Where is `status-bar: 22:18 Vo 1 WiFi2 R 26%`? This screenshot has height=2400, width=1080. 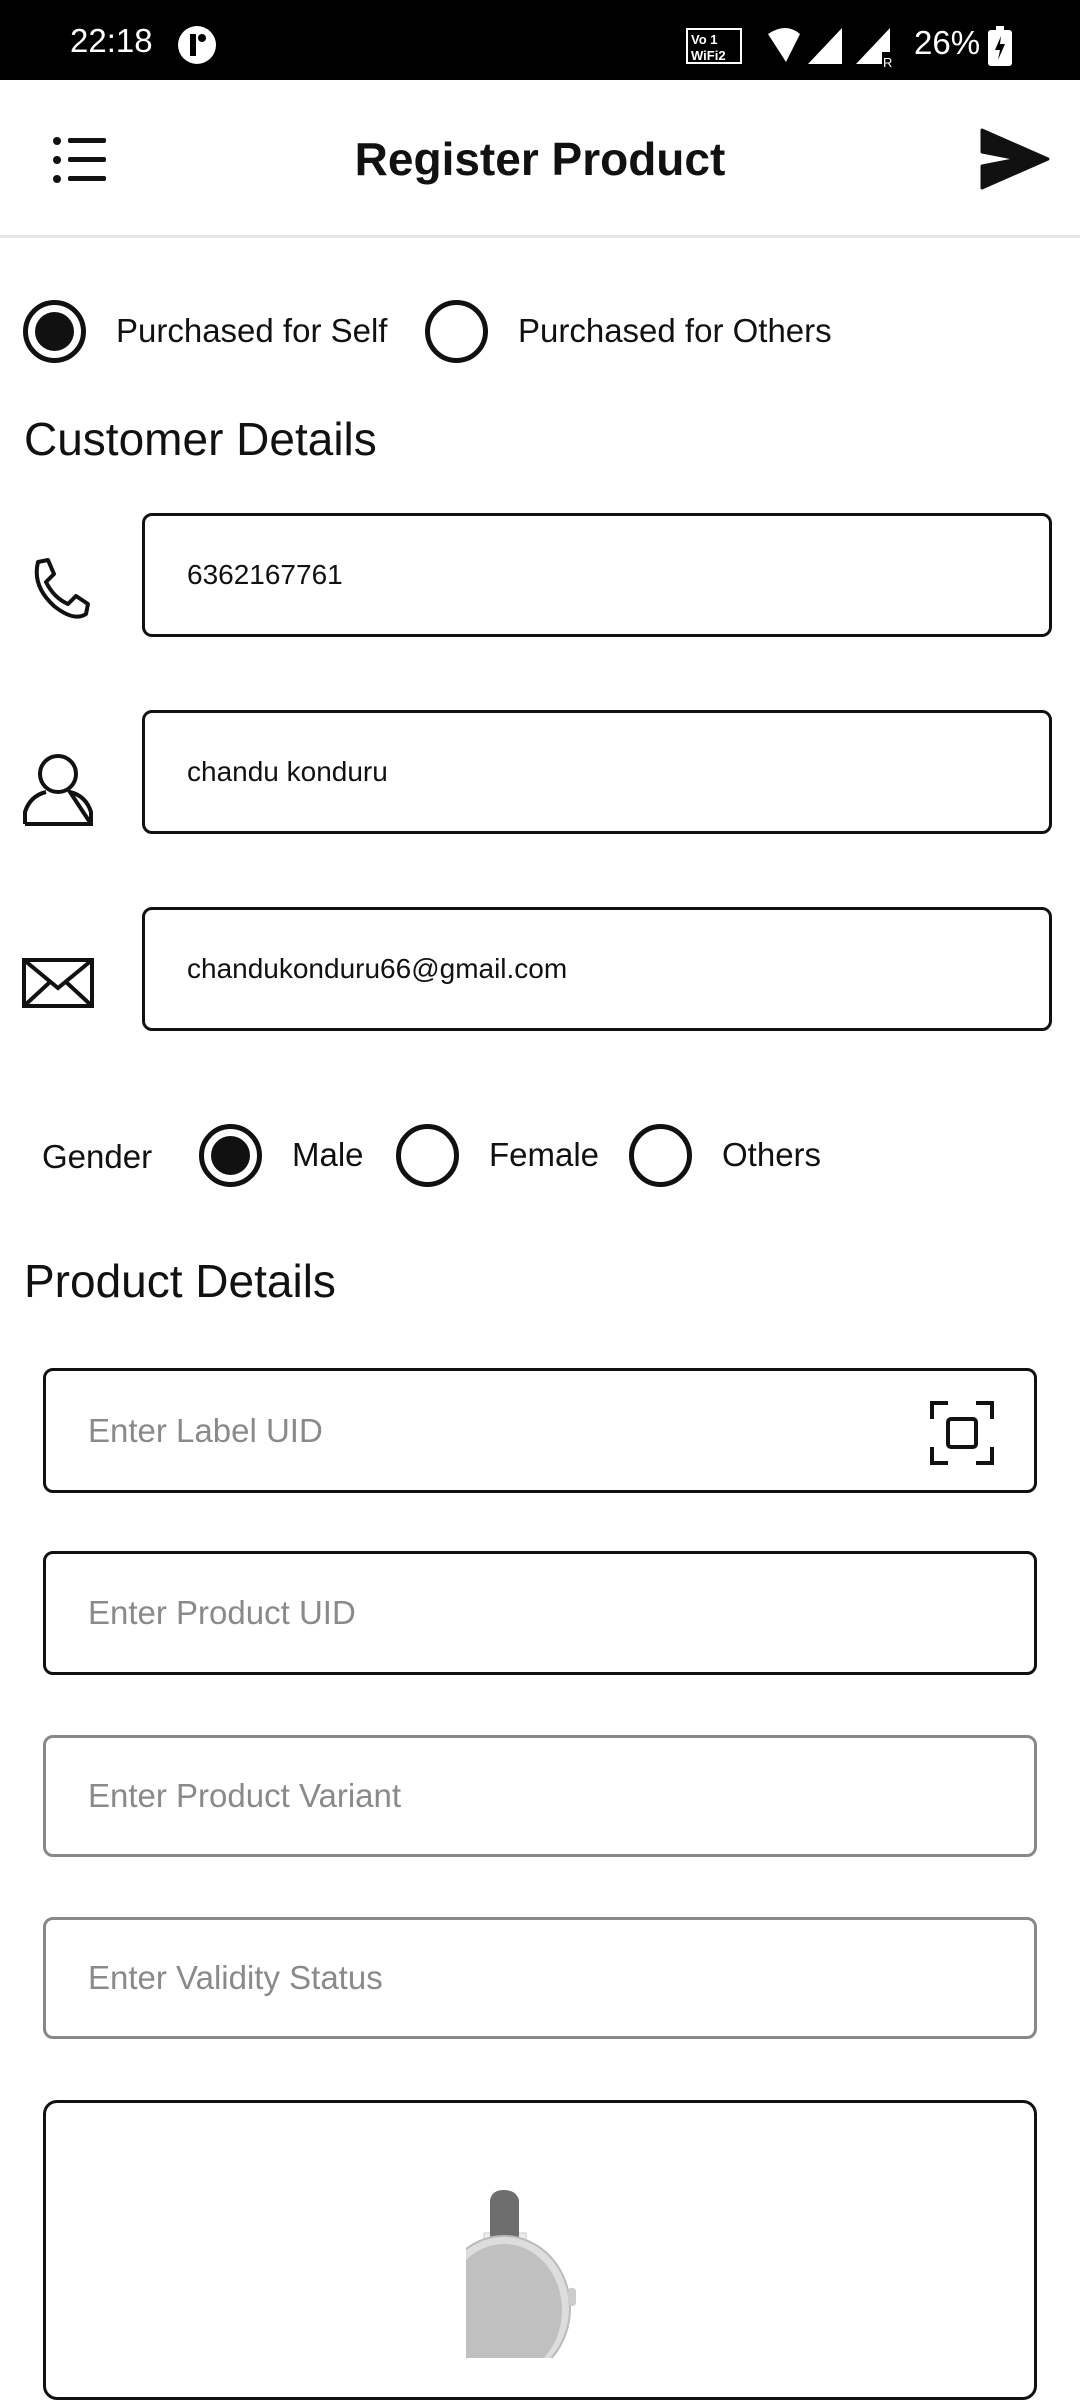 status-bar: 22:18 Vo 1 WiFi2 R 26% is located at coordinates (540, 40).